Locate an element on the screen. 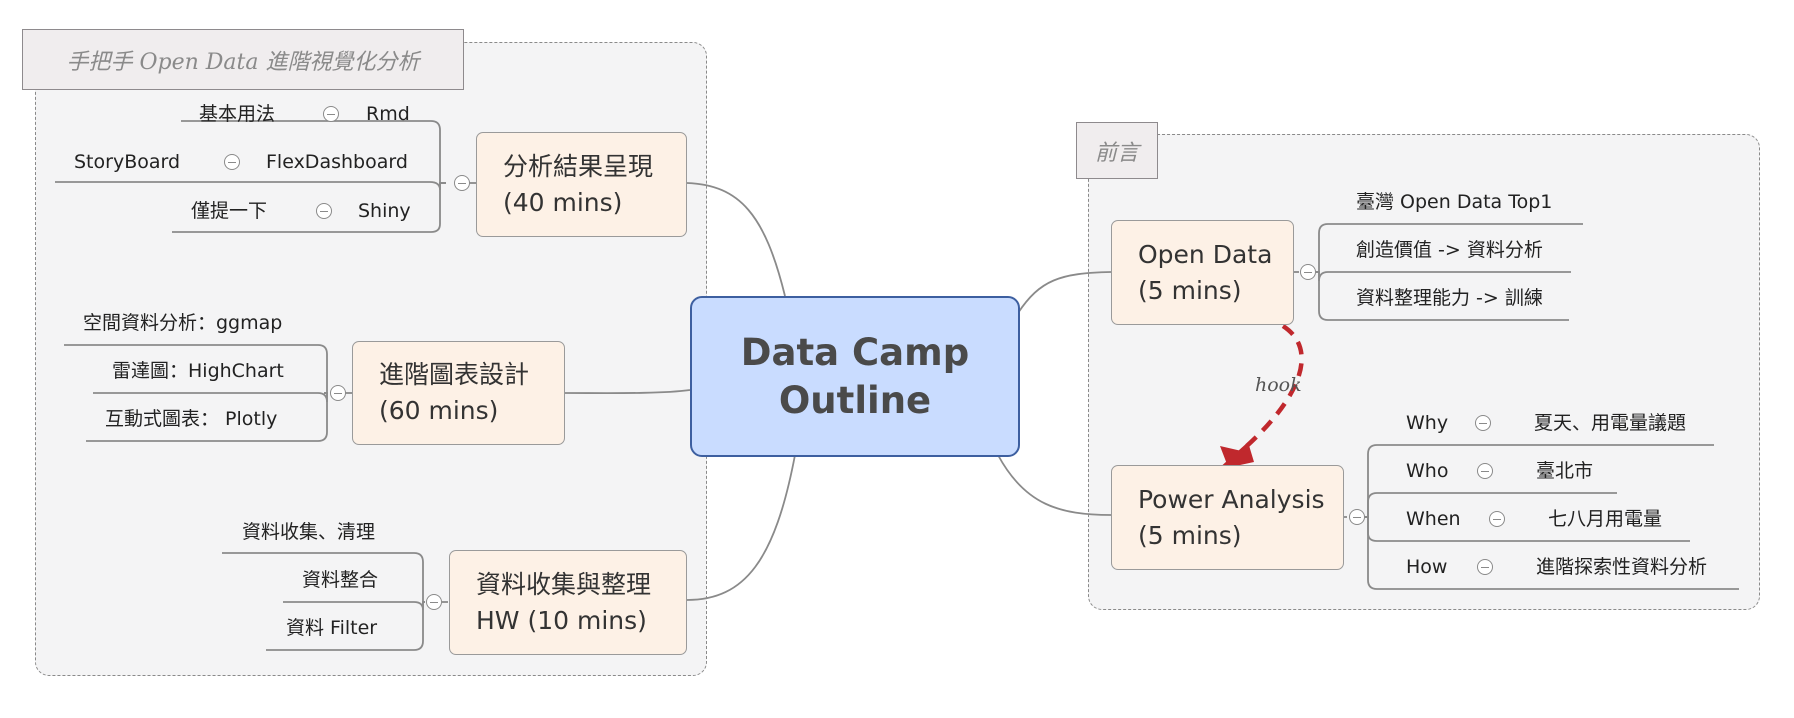  topic-presentation-line1: 分析結果呈現 is located at coordinates (578, 166).